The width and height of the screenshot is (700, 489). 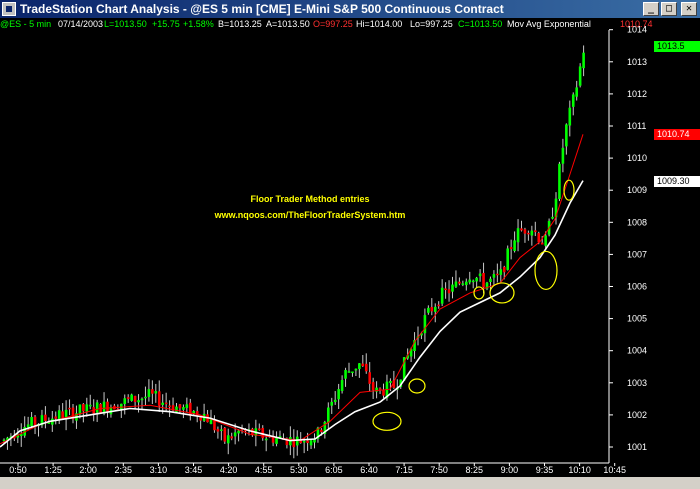 What do you see at coordinates (510, 470) in the screenshot?
I see `x-tick-label: 9:00` at bounding box center [510, 470].